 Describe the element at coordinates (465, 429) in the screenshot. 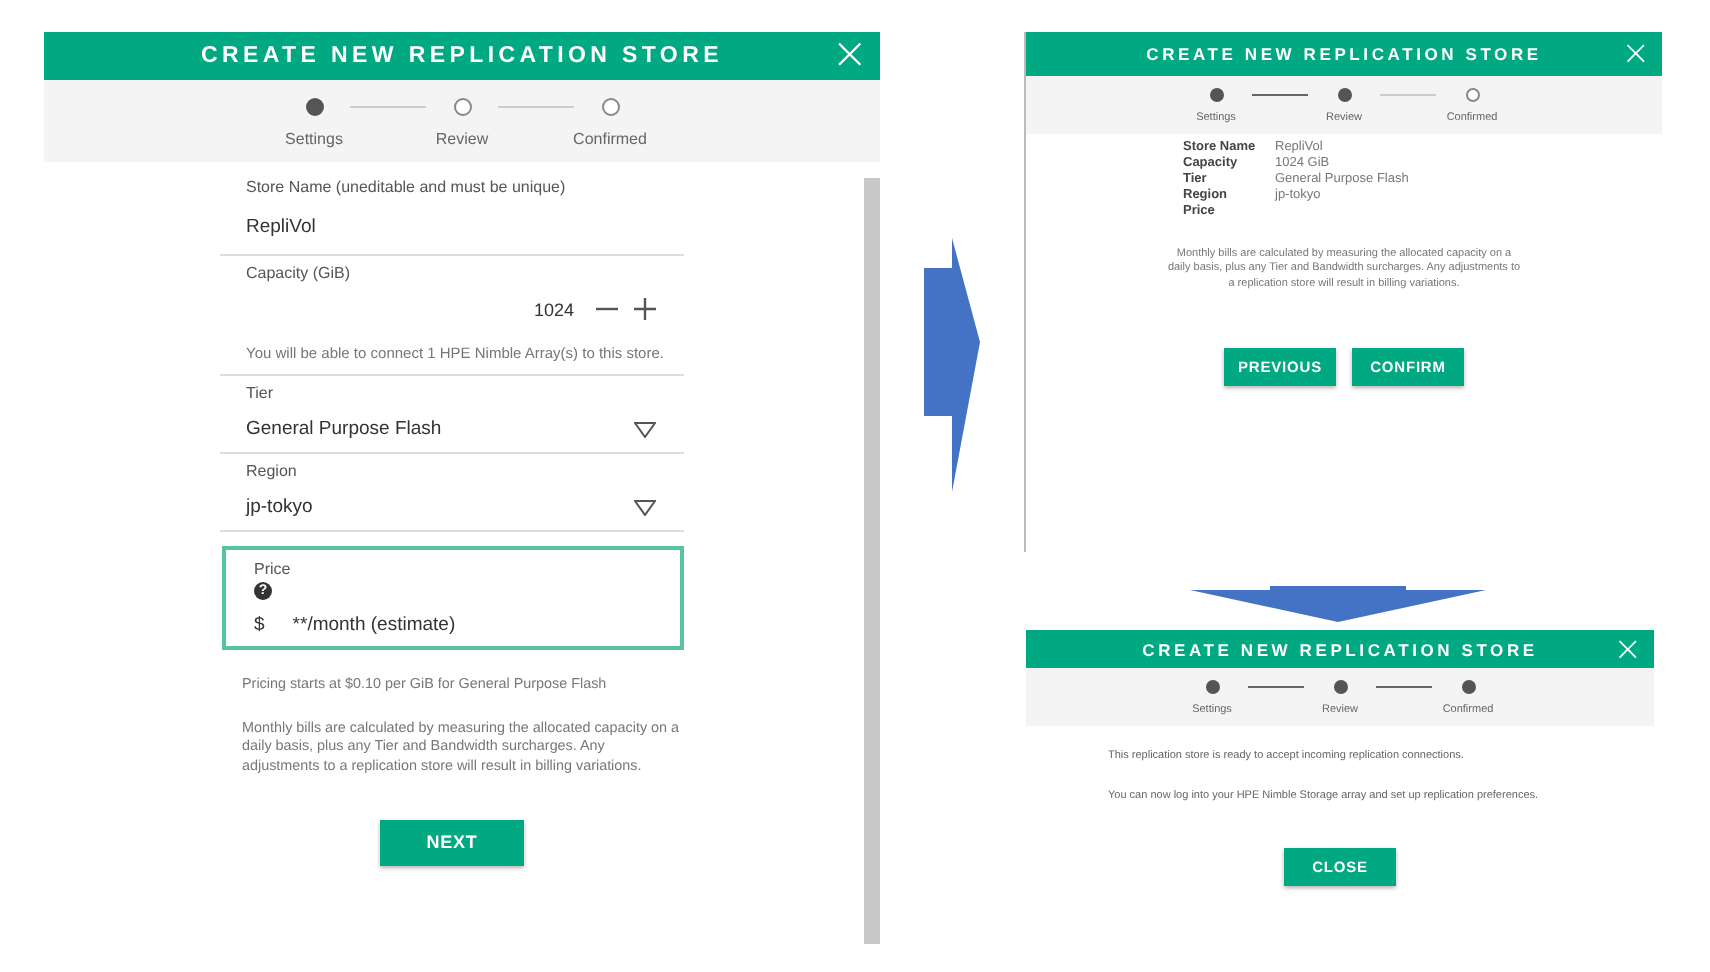

I see `dropdown-field: General Purpose Flash` at that location.